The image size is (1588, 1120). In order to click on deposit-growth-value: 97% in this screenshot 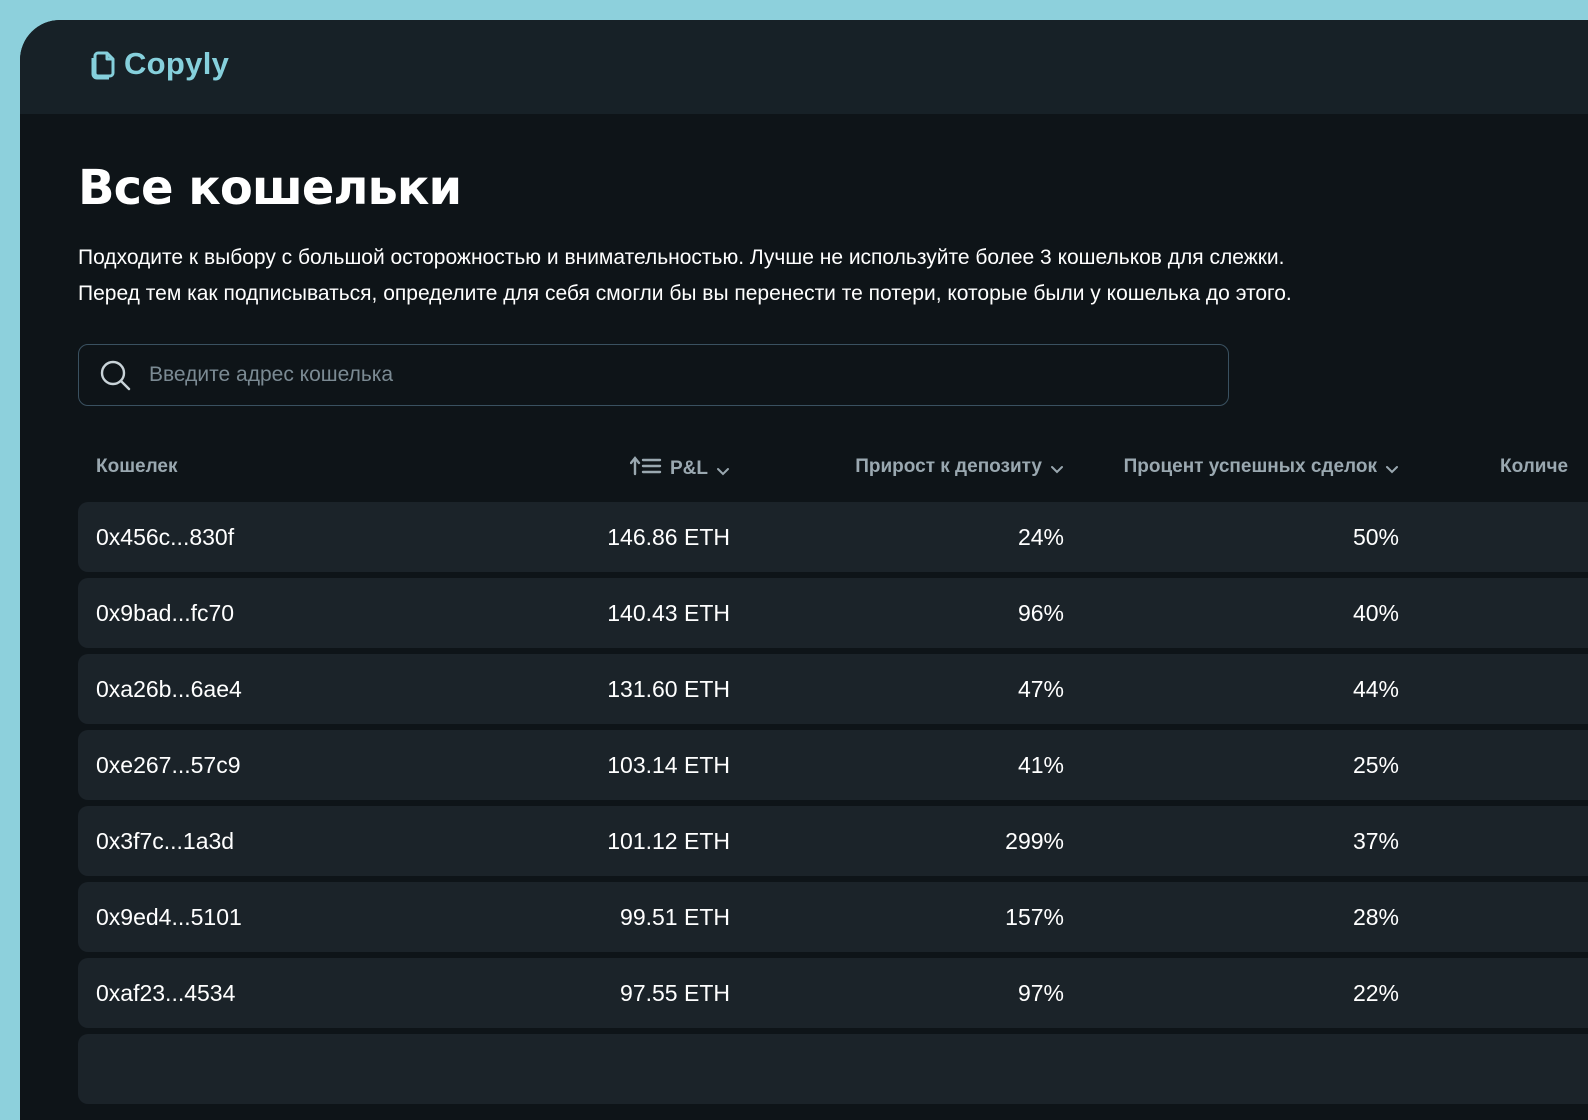, I will do `click(1040, 993)`.